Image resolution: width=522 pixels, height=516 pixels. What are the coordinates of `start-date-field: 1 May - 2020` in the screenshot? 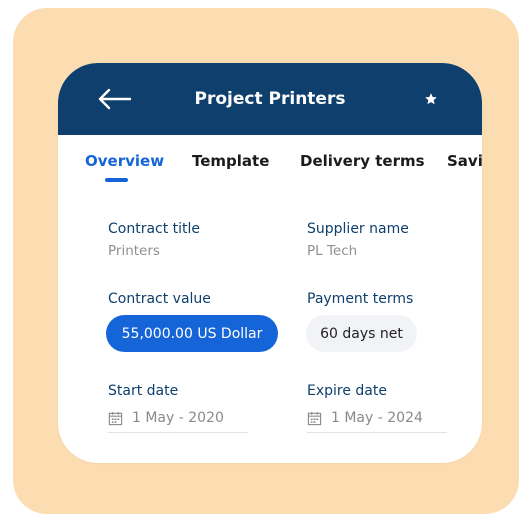 It's located at (166, 418).